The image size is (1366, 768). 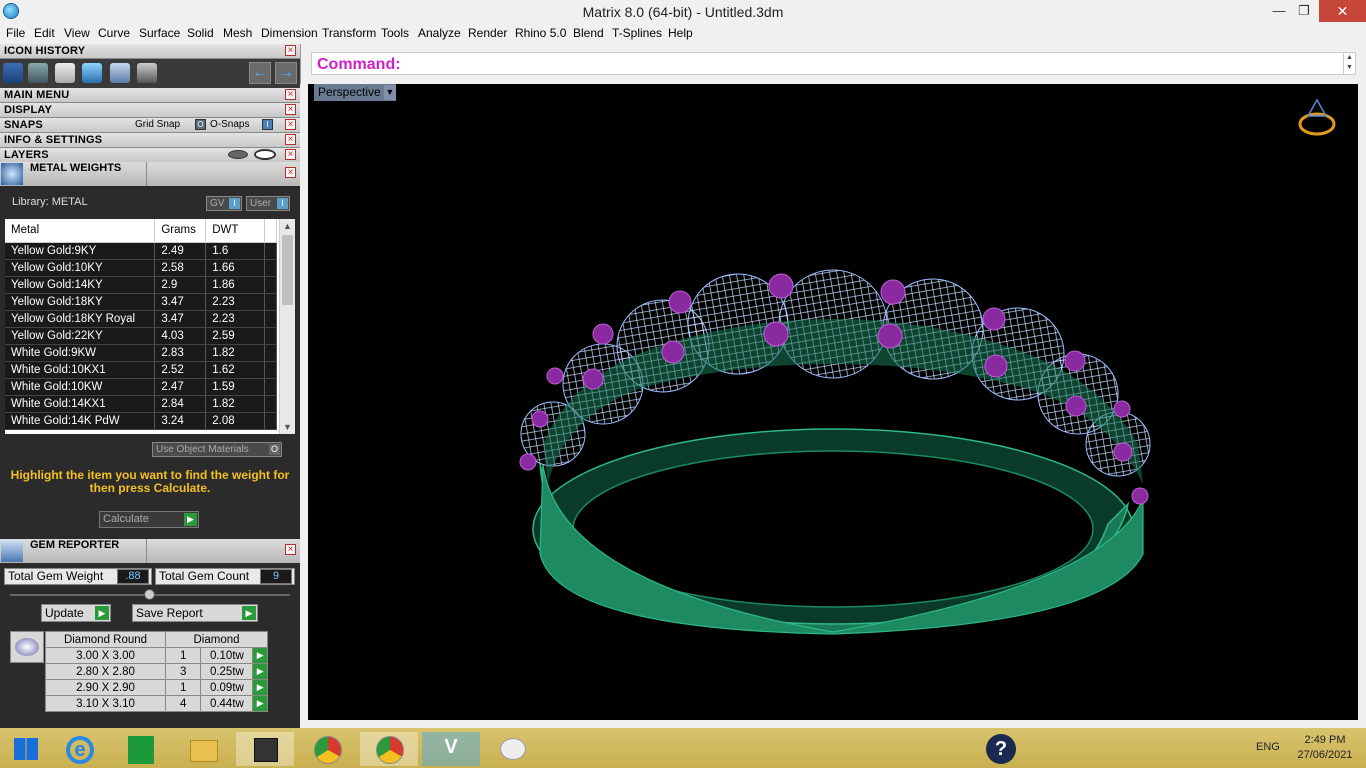 I want to click on cell-dwt: 2.23, so click(x=235, y=319).